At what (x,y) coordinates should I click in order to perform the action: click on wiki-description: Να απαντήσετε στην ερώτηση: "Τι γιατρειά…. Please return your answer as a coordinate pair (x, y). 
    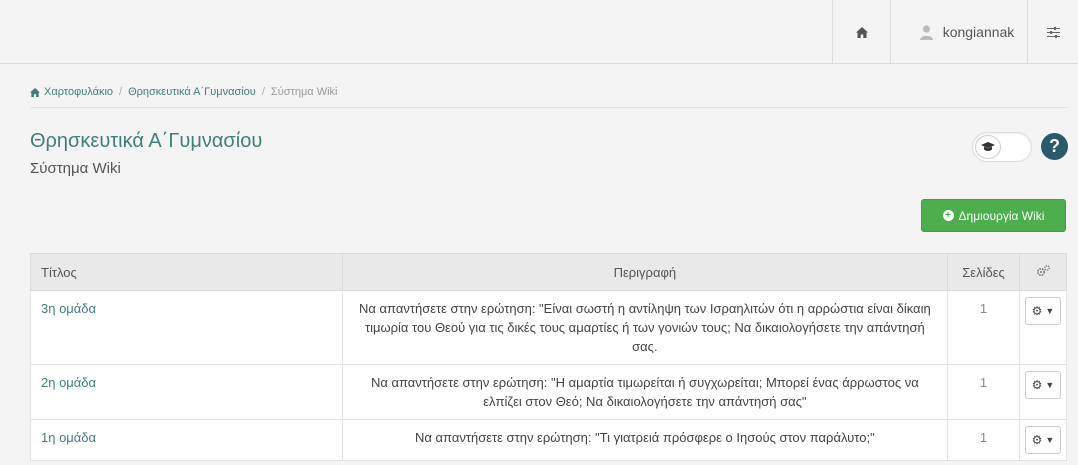
    Looking at the image, I should click on (645, 440).